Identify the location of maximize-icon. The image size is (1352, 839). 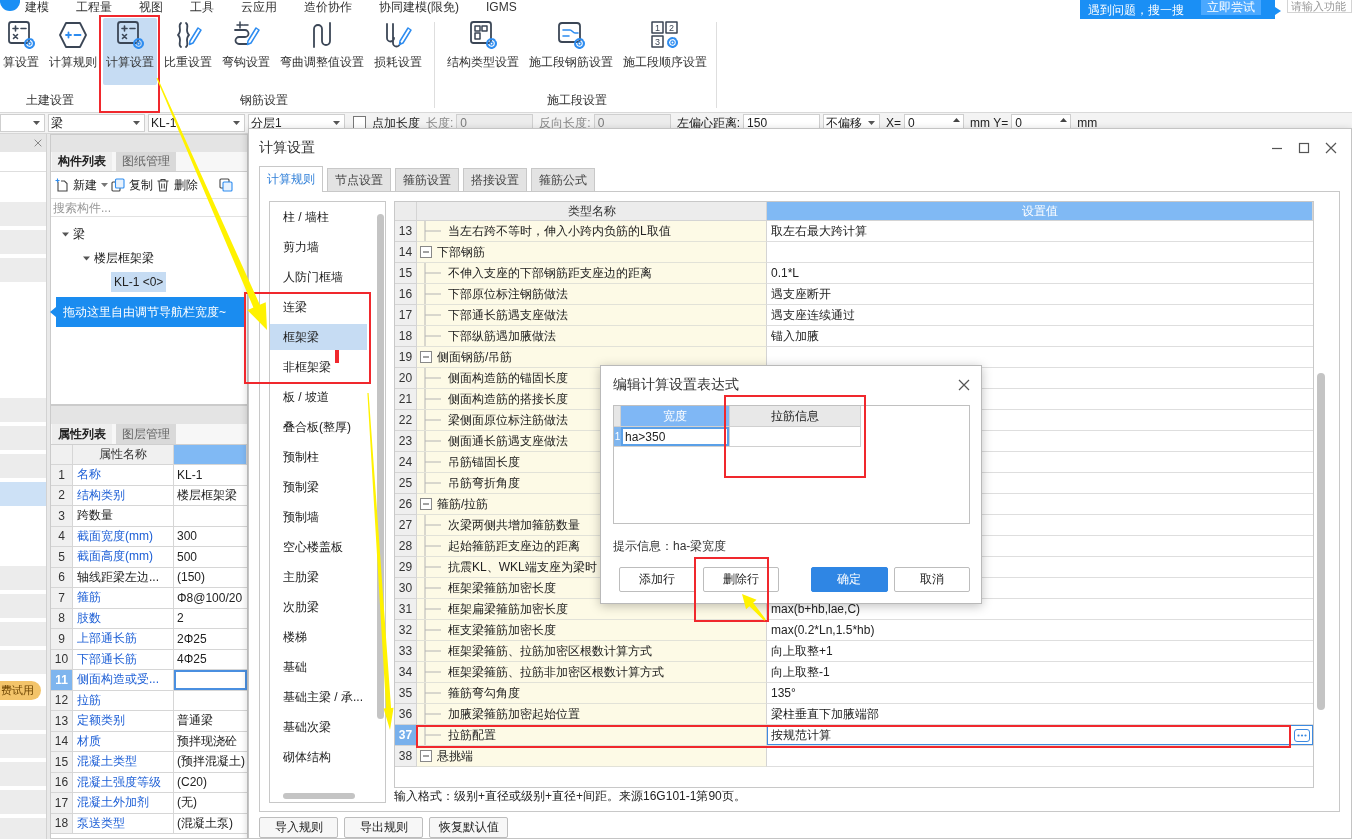
(1304, 147).